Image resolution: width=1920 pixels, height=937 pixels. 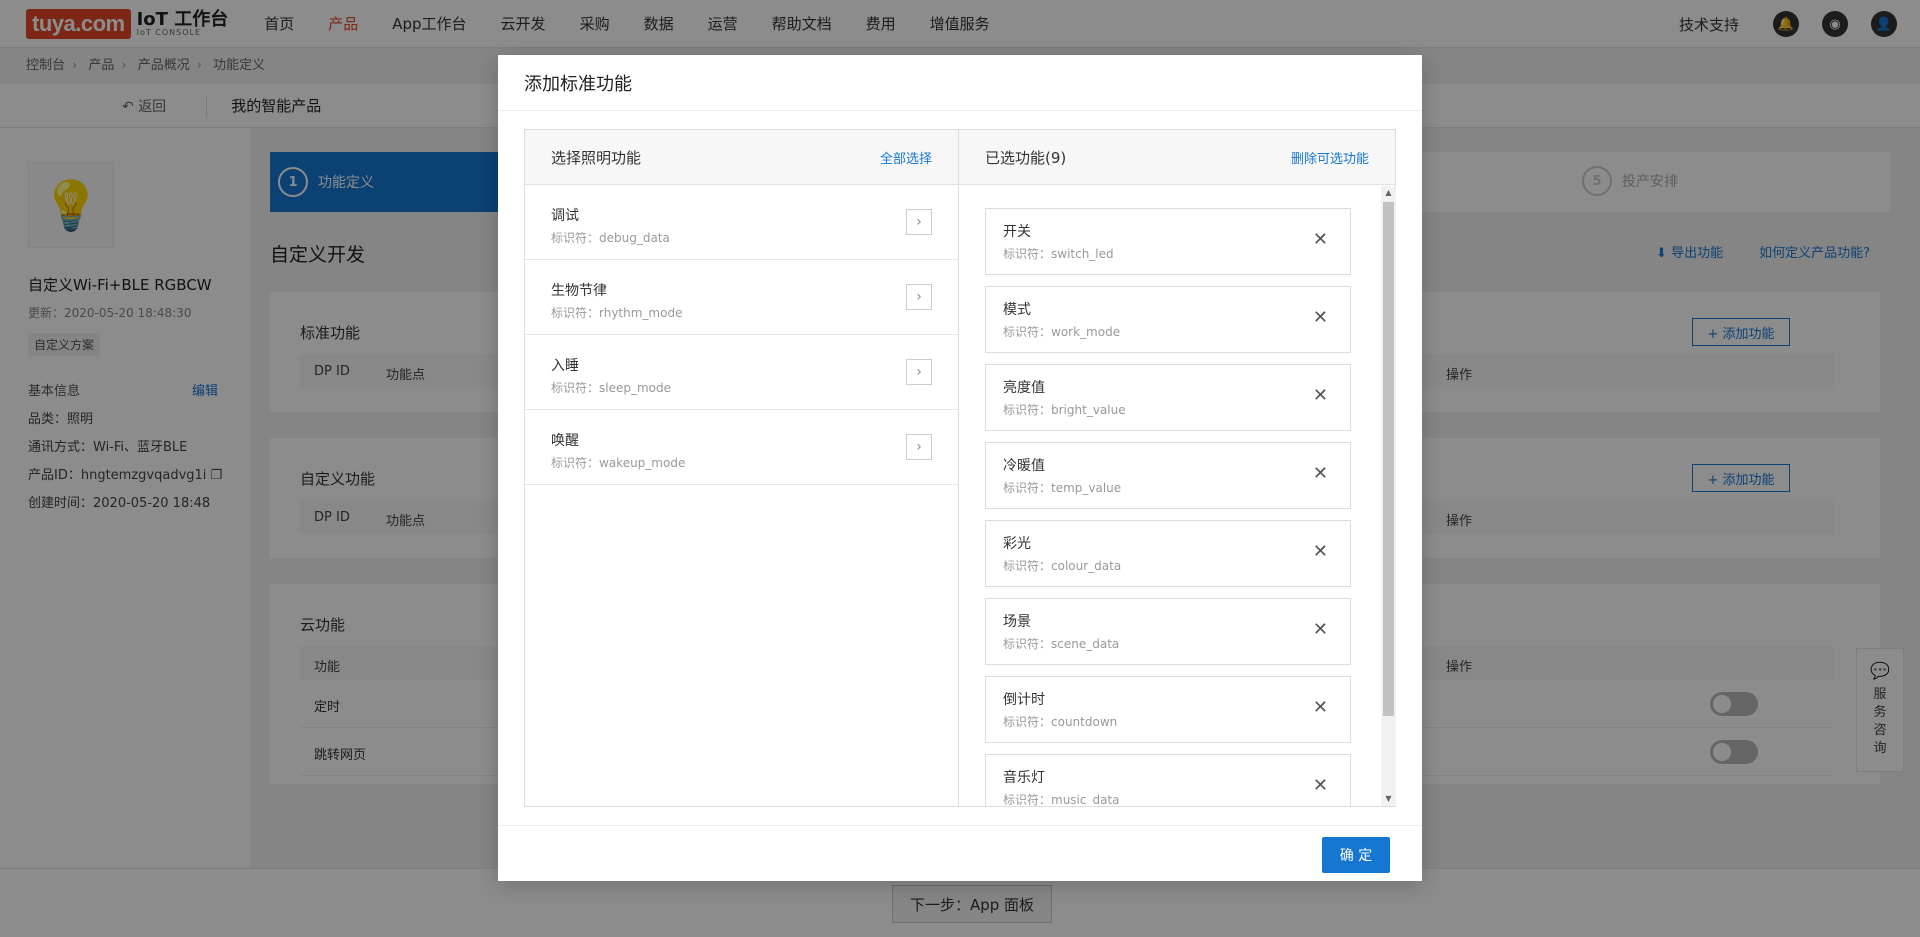 I want to click on item-name: 冷暖值, so click(x=1024, y=466).